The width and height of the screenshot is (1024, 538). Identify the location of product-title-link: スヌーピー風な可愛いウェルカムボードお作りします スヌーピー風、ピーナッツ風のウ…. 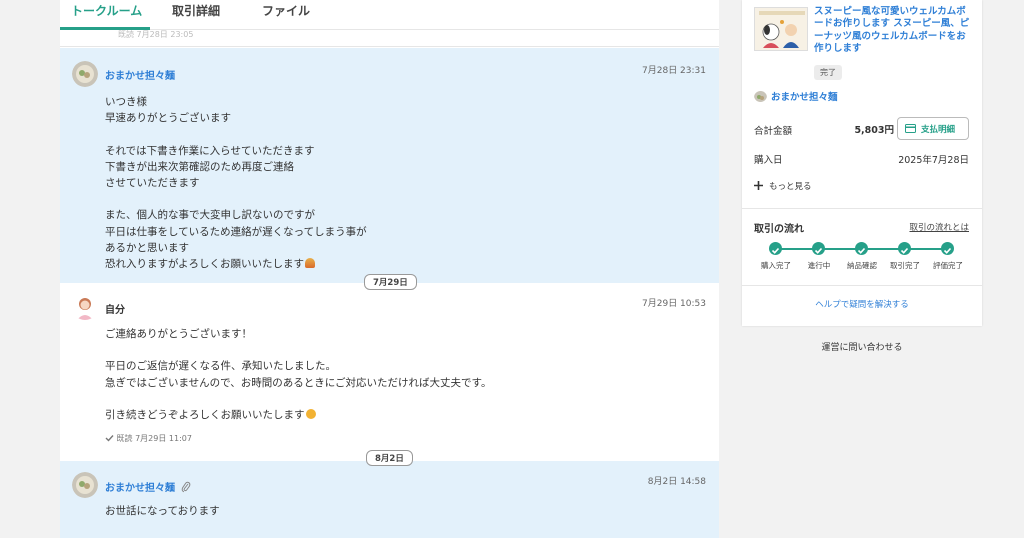
(894, 31).